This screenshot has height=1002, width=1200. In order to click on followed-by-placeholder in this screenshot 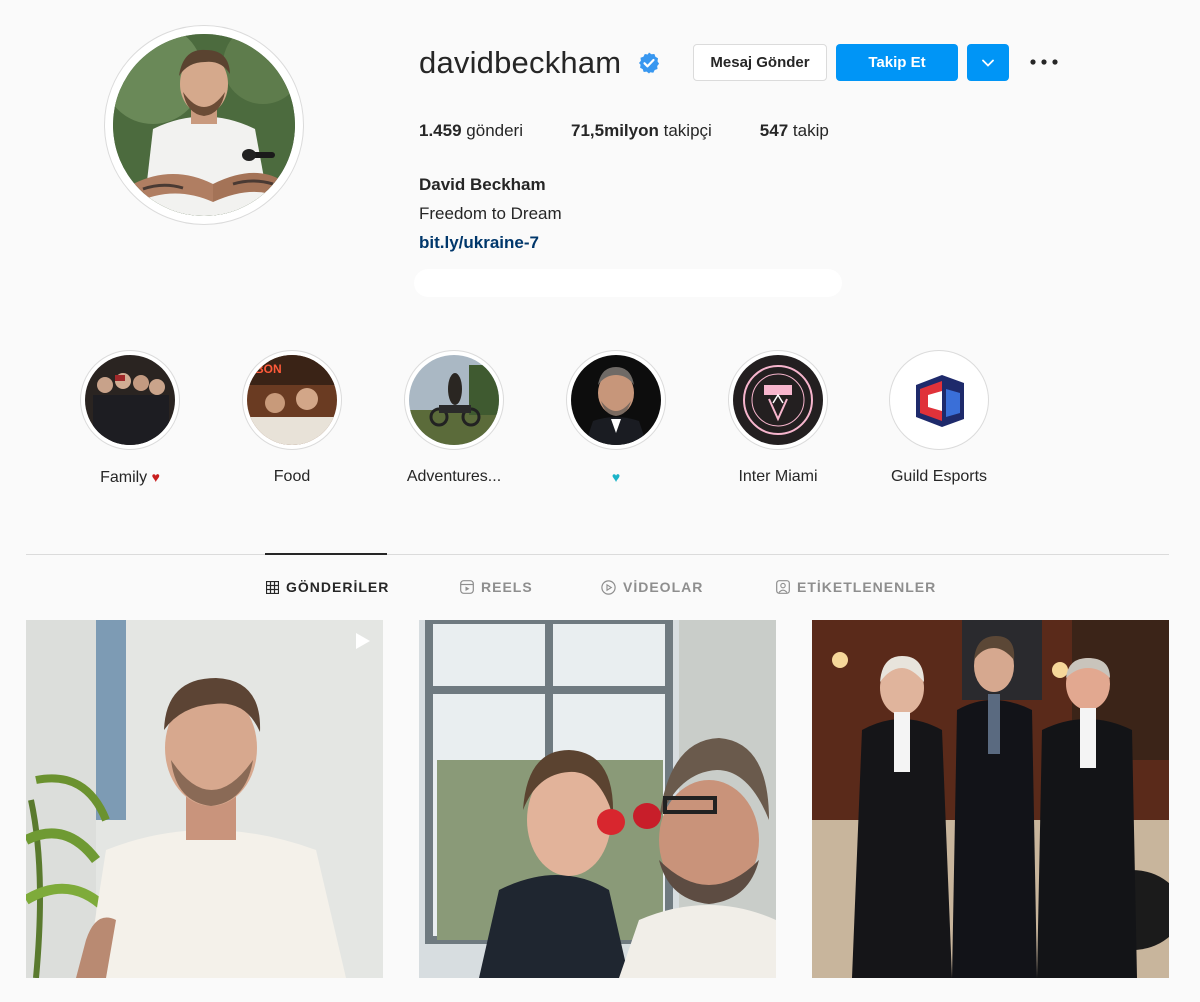, I will do `click(628, 283)`.